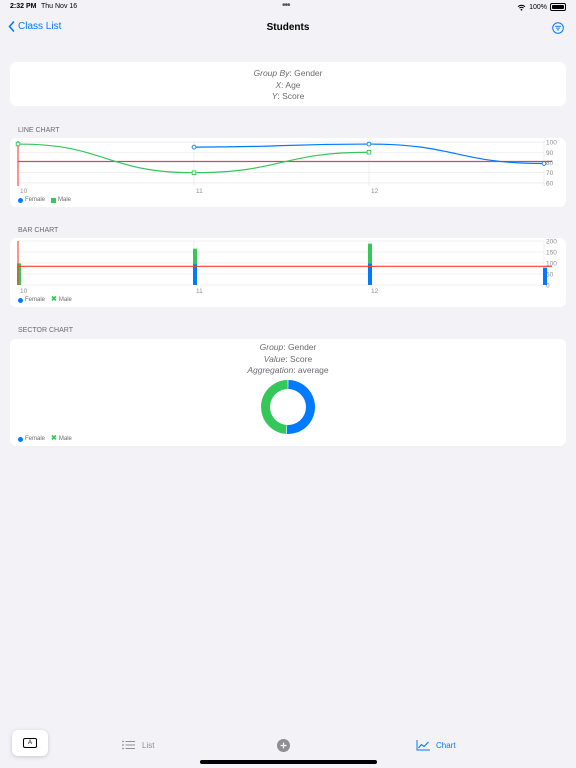 The image size is (576, 768). I want to click on config-y-value: Score, so click(293, 96).